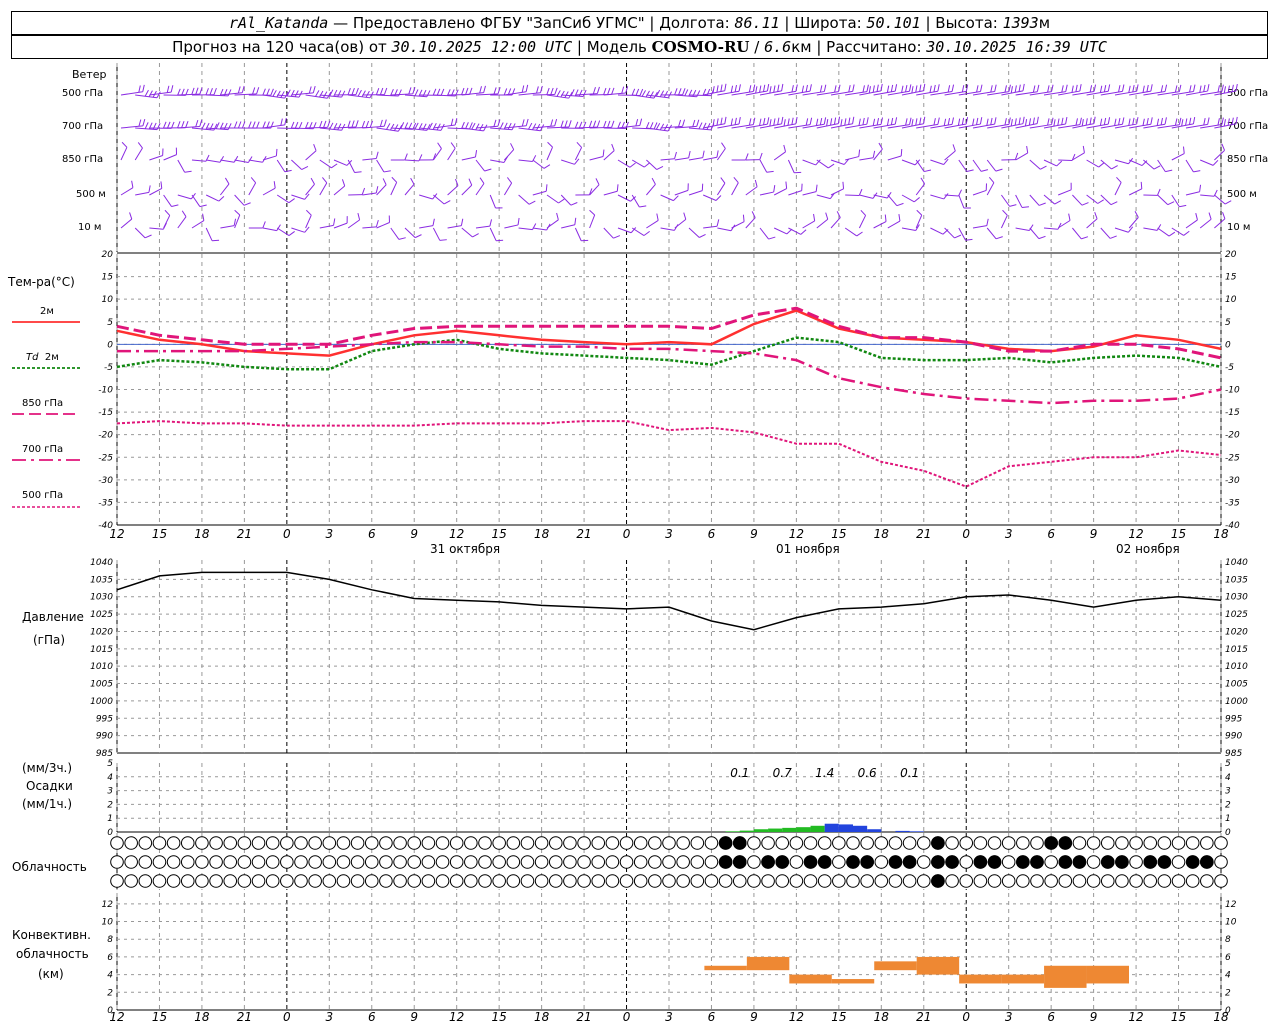  I want to click on pressure-y-tick: 985, so click(104, 754).